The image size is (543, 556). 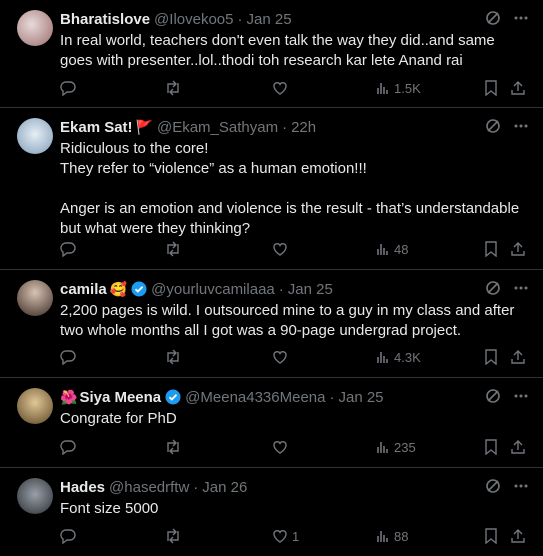 What do you see at coordinates (193, 19) in the screenshot?
I see `user-handle: @Ilovekoo5` at bounding box center [193, 19].